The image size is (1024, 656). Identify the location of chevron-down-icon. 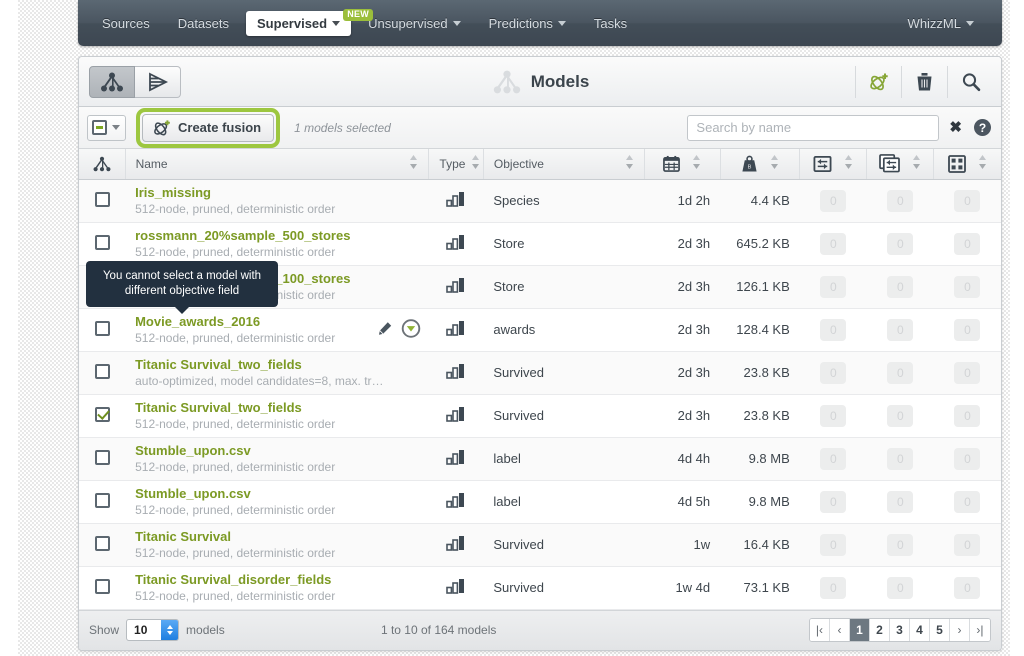
(116, 127).